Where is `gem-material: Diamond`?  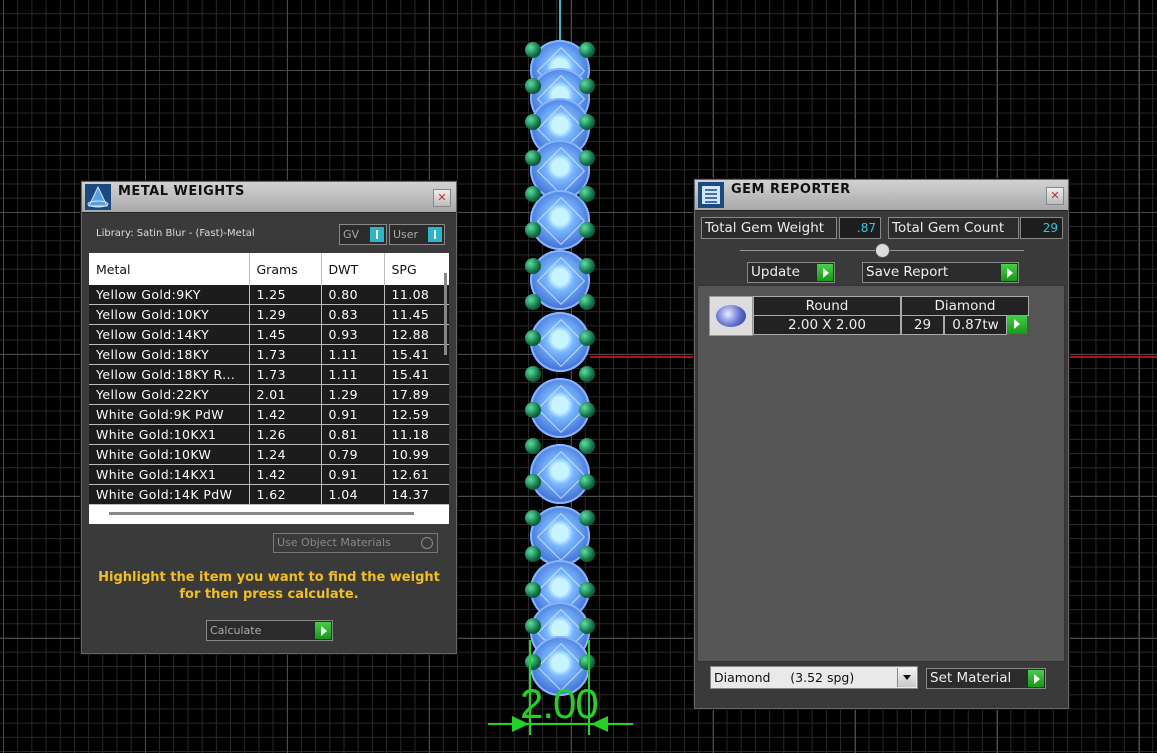
gem-material: Diamond is located at coordinates (965, 306).